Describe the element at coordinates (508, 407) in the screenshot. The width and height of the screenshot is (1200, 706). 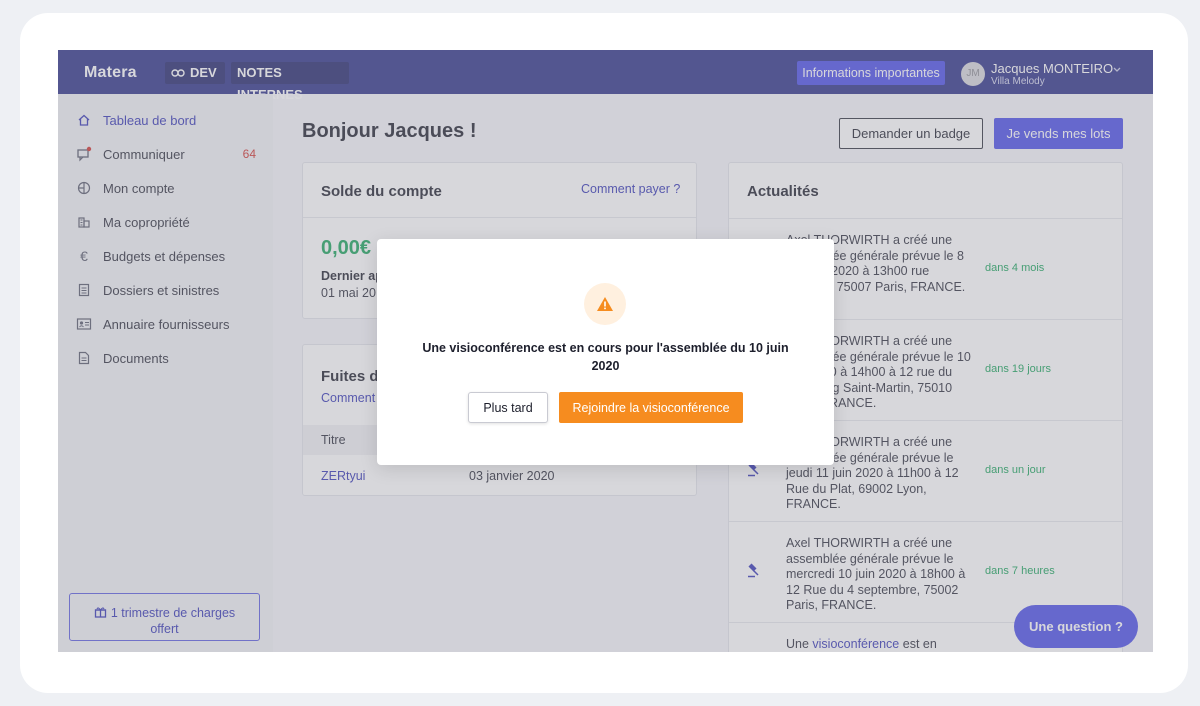
I see `later-button: Plus tard` at that location.